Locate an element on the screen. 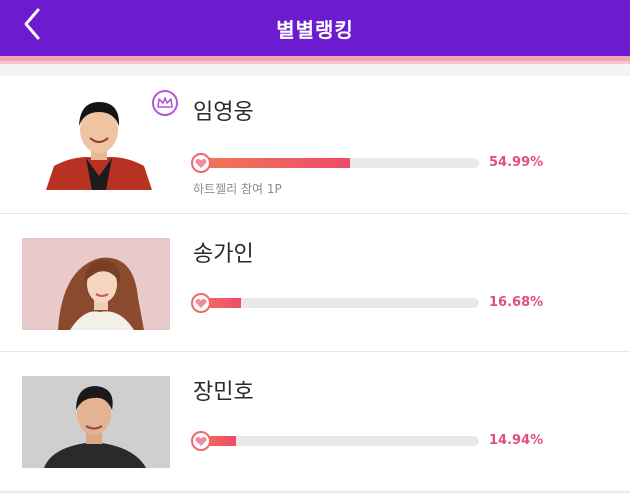  back-button is located at coordinates (33, 24).